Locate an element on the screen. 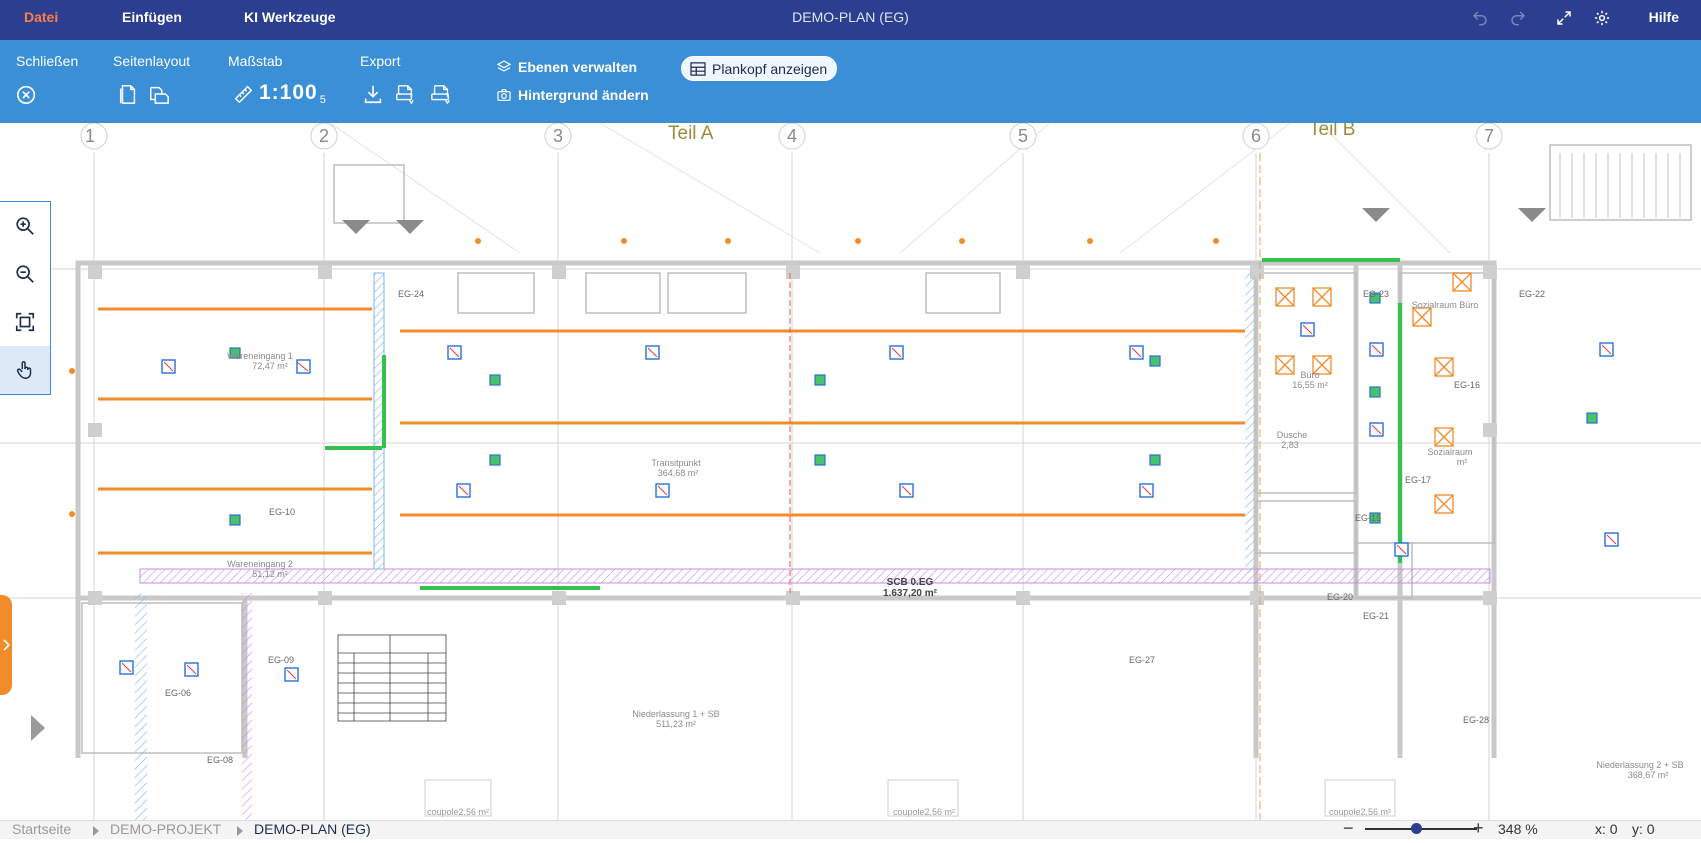 This screenshot has width=1701, height=843. room-area: 511,23 m² is located at coordinates (676, 724).